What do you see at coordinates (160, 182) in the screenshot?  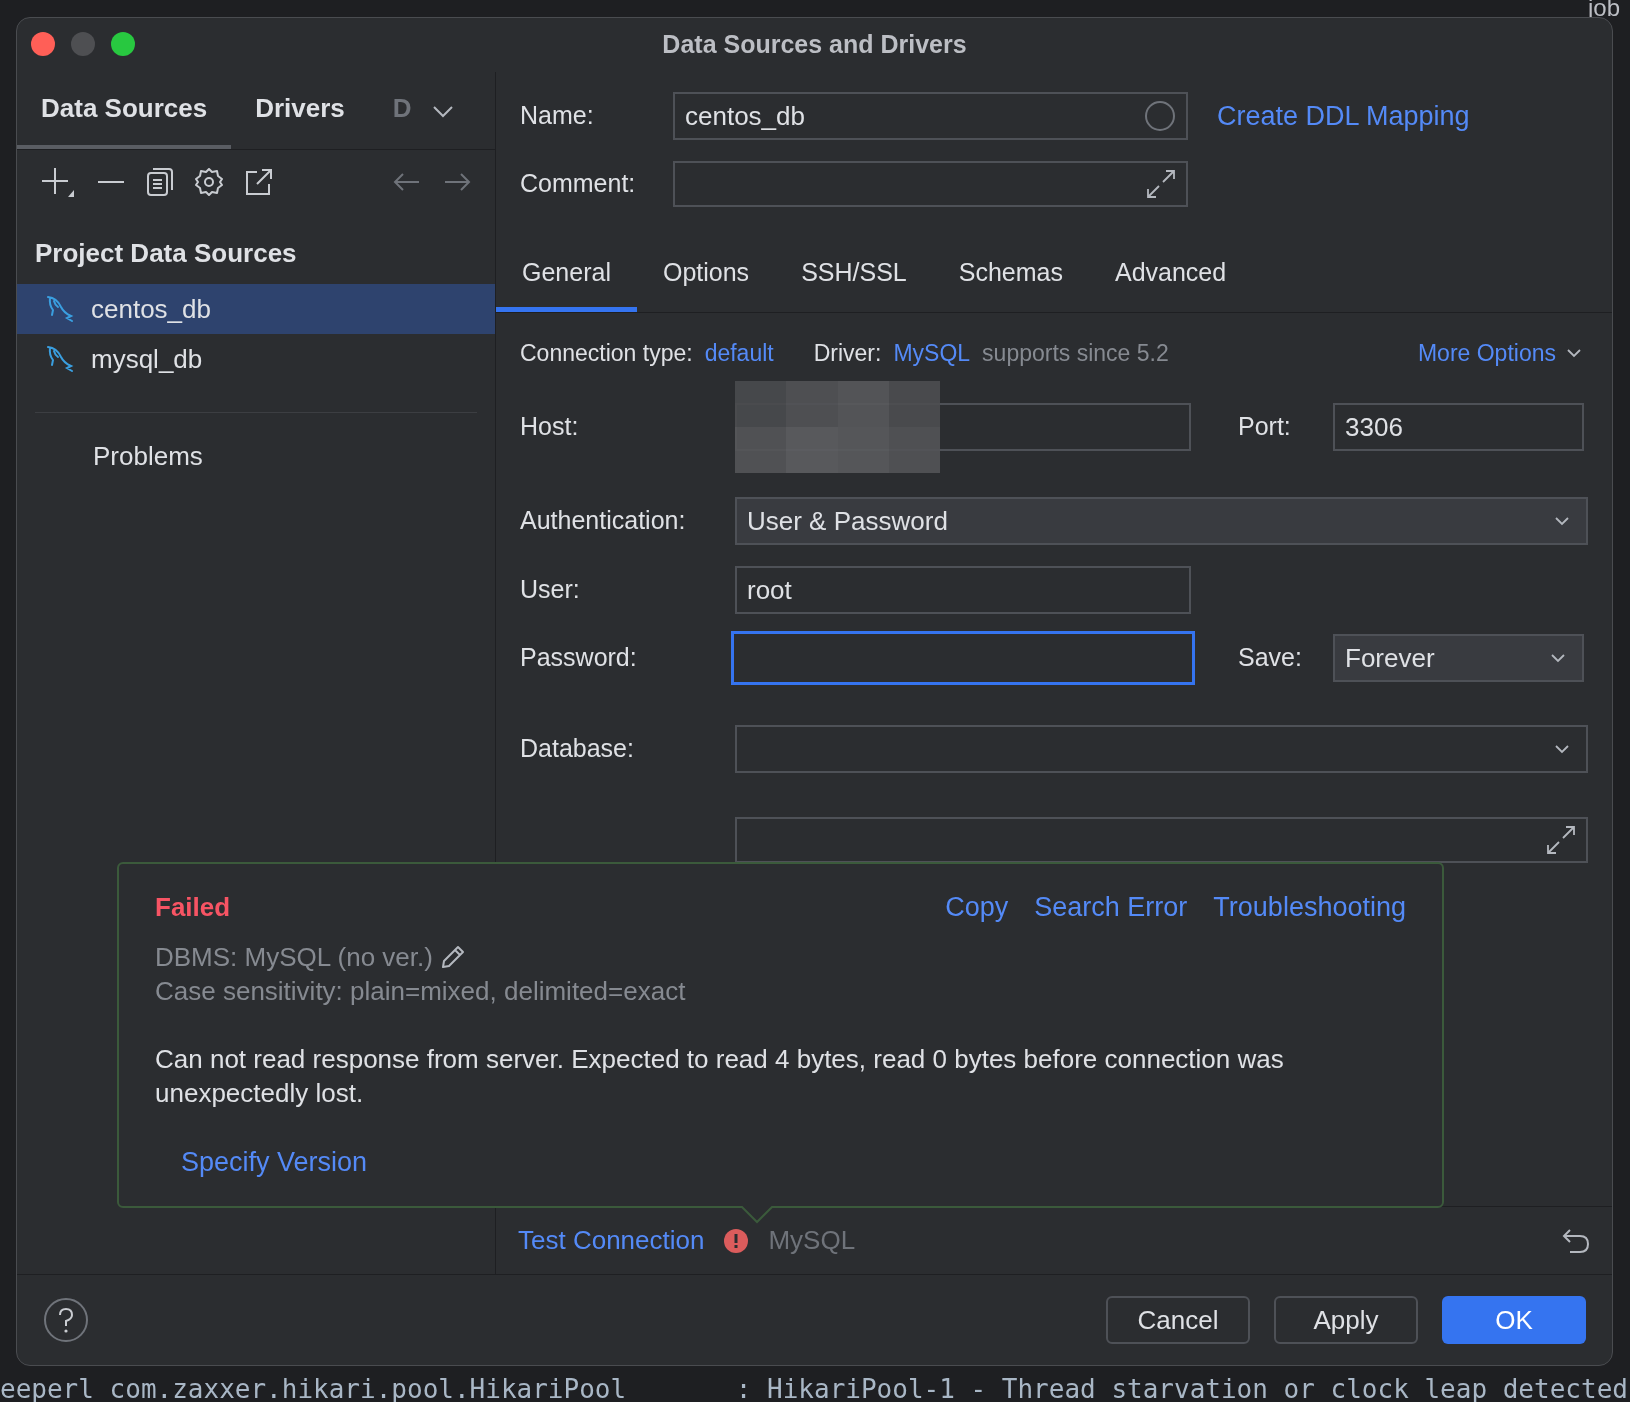 I see `copy-icon` at bounding box center [160, 182].